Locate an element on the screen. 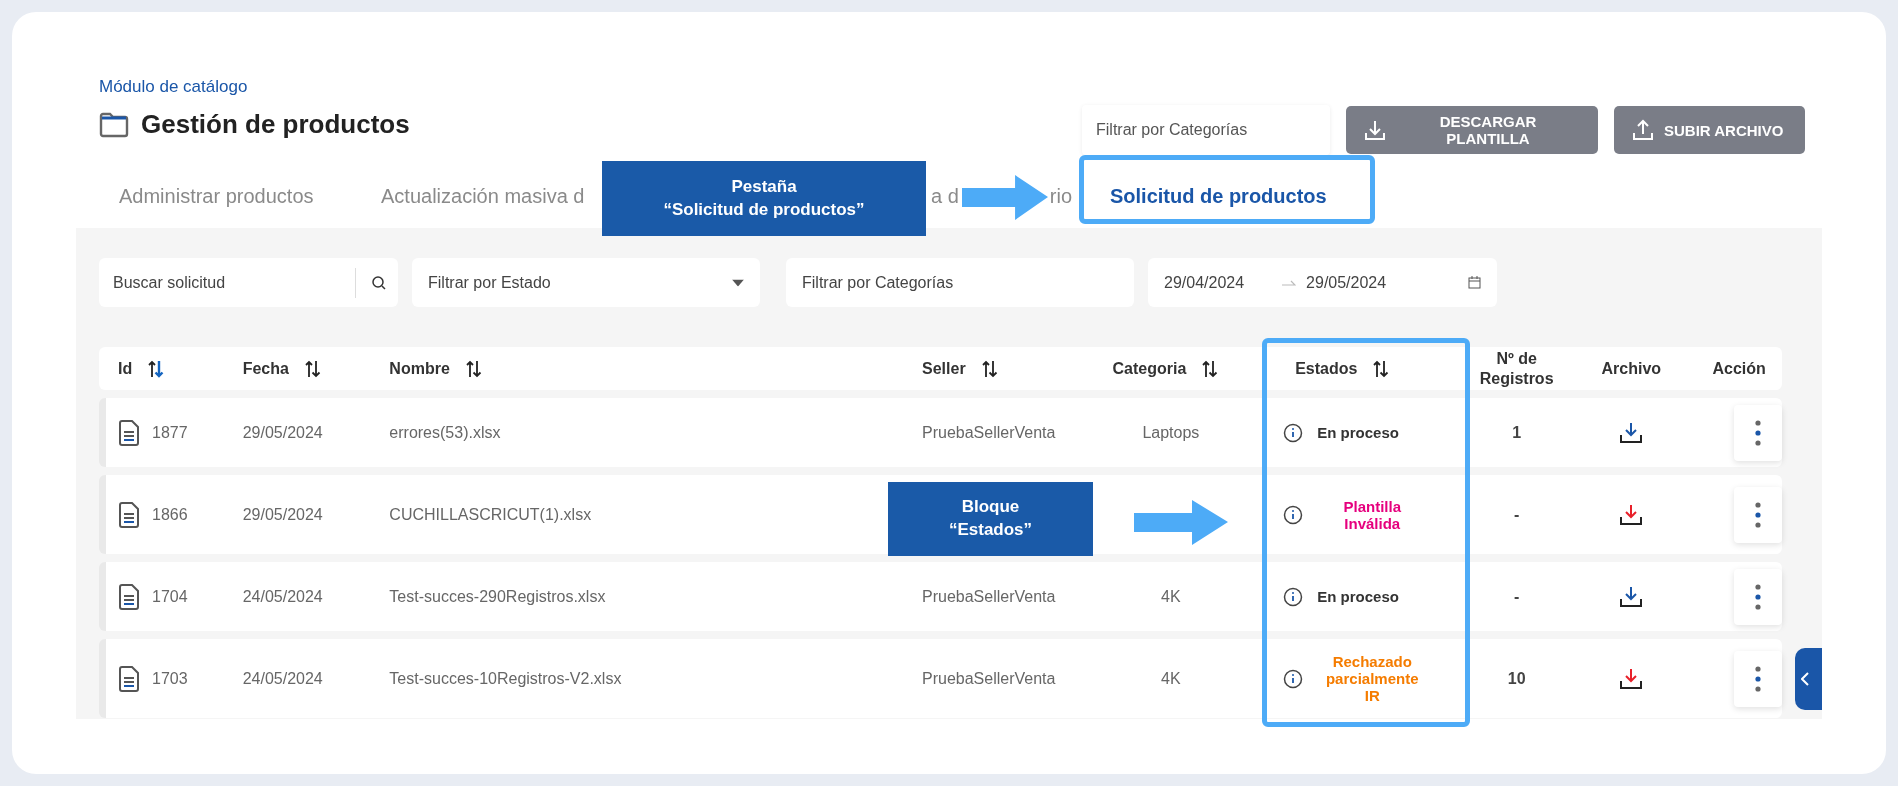 This screenshot has width=1898, height=786. column-header: Id is located at coordinates (125, 368).